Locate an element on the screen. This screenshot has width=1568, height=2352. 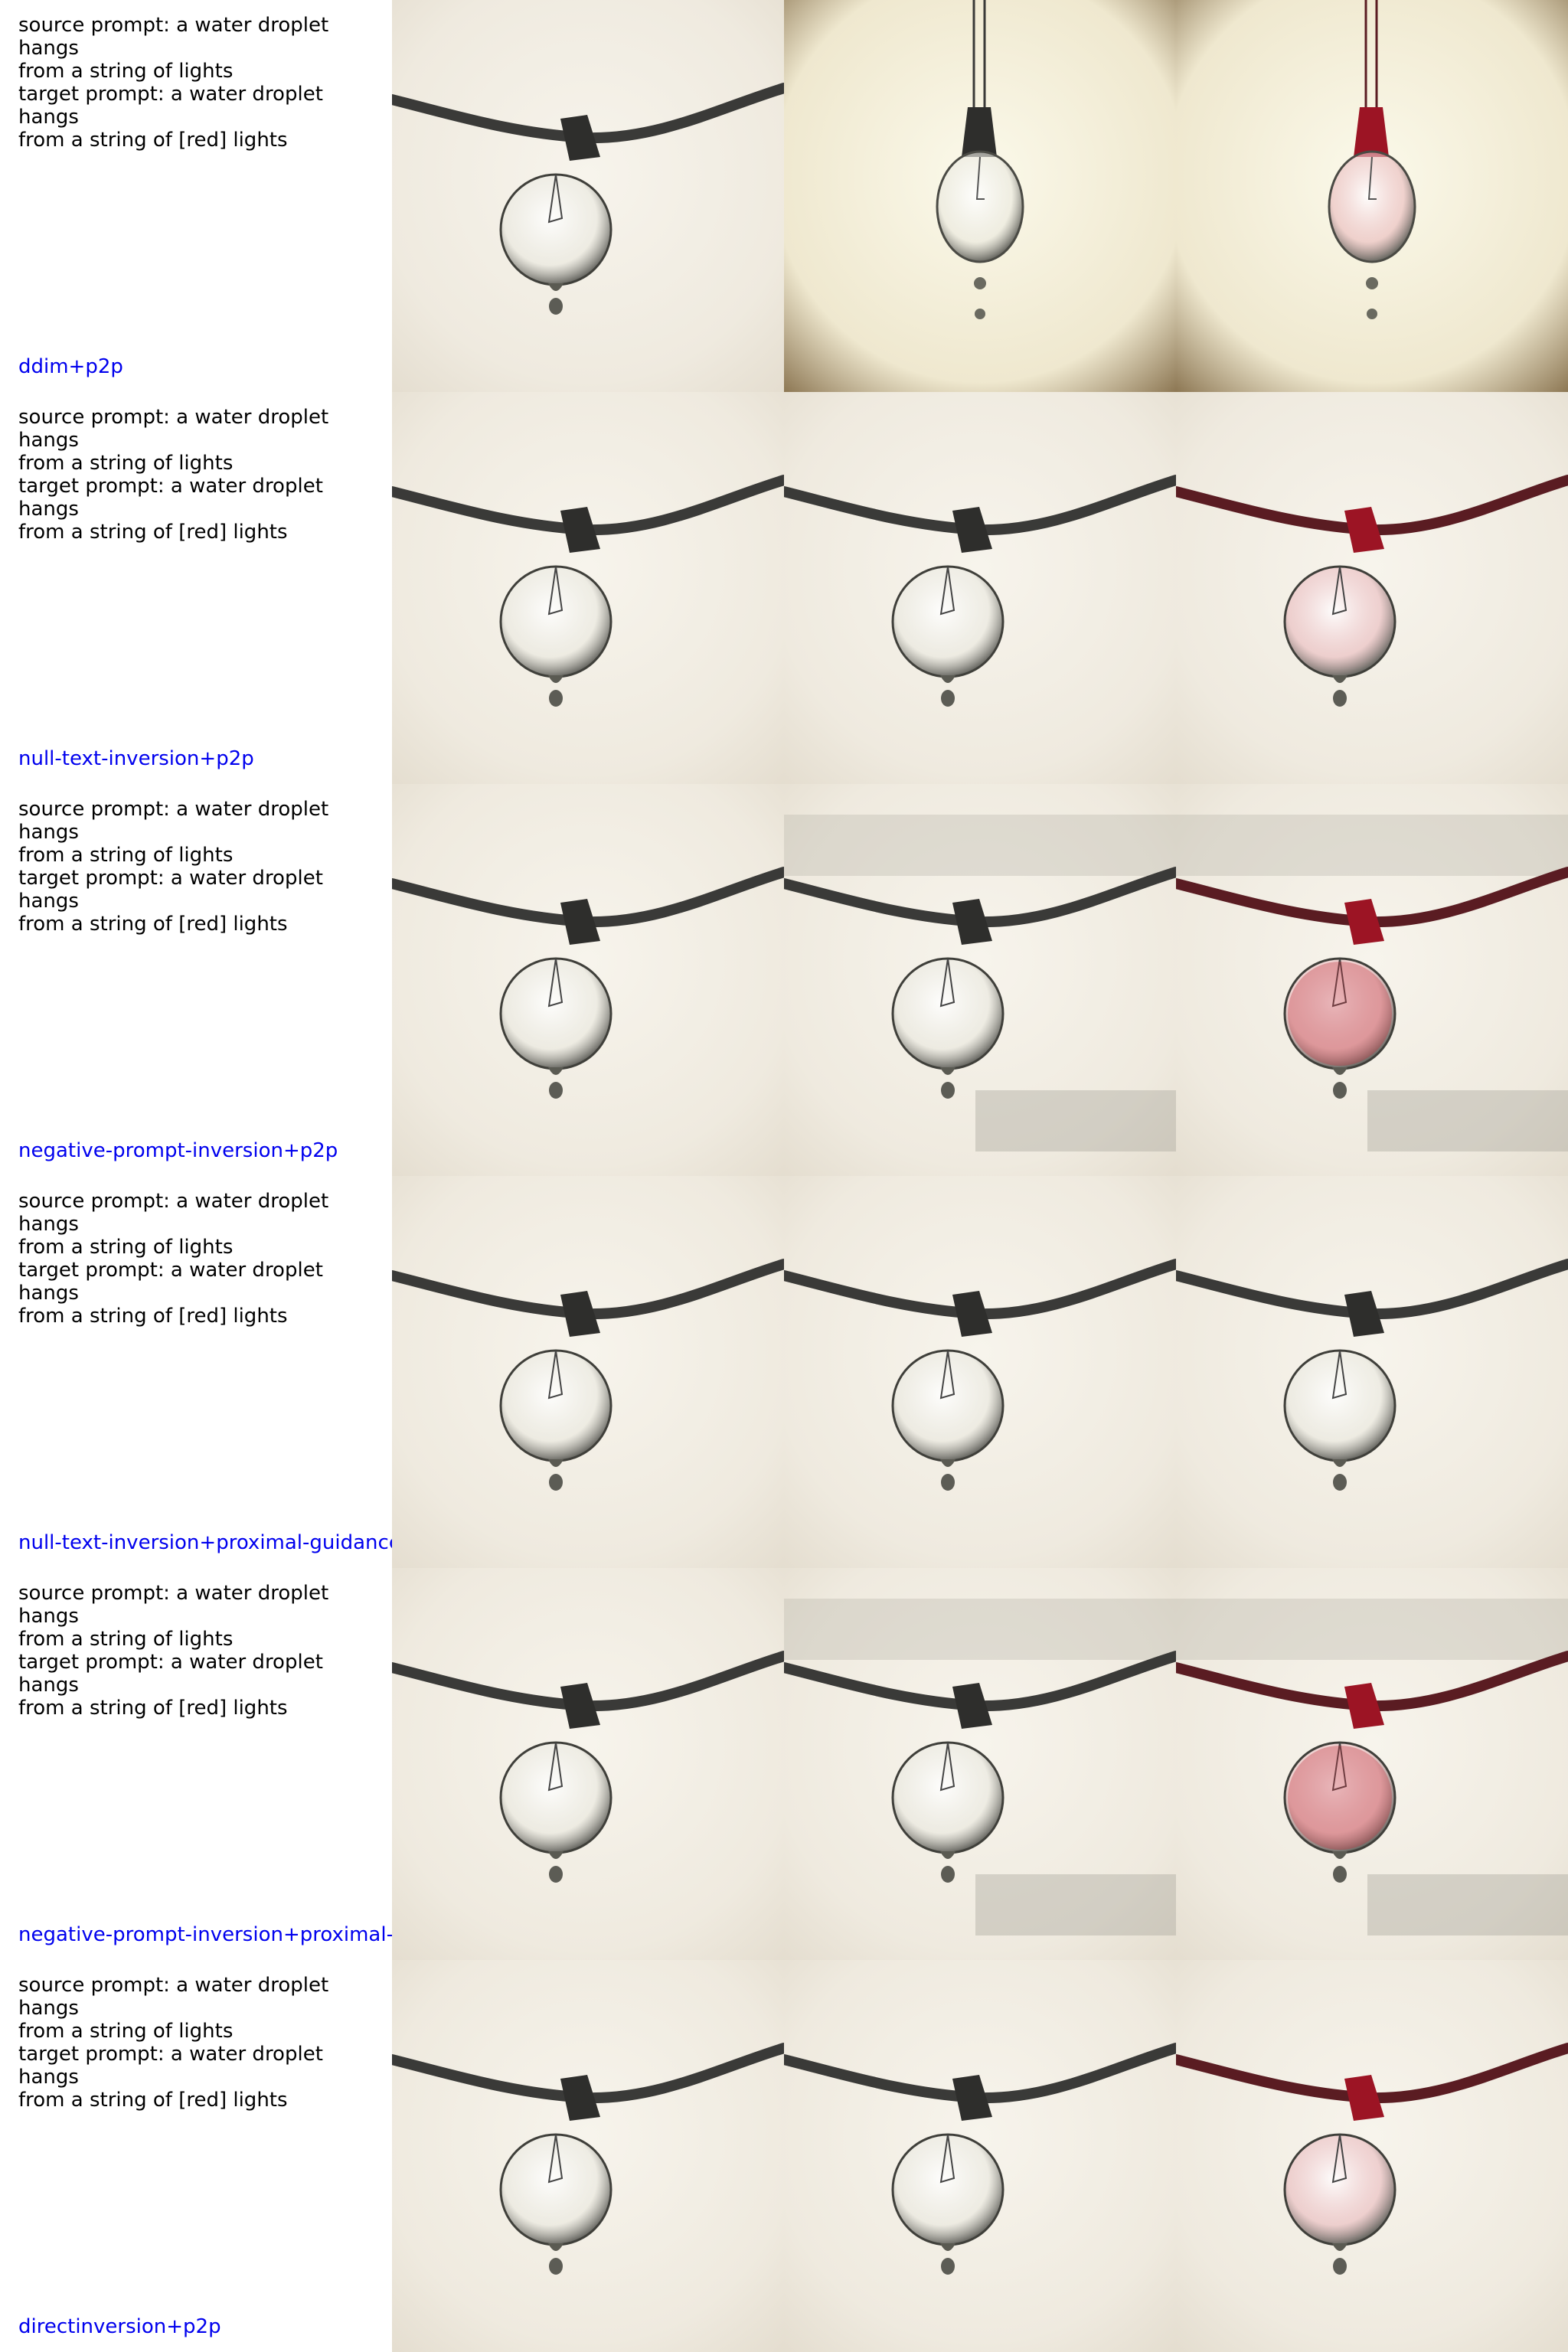
method-label: directinversion+p2p is located at coordinates (119, 2326).